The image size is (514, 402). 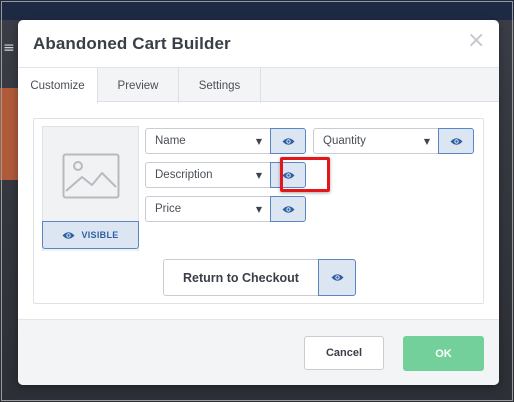 What do you see at coordinates (207, 209) in the screenshot?
I see `price-select: Price ▼` at bounding box center [207, 209].